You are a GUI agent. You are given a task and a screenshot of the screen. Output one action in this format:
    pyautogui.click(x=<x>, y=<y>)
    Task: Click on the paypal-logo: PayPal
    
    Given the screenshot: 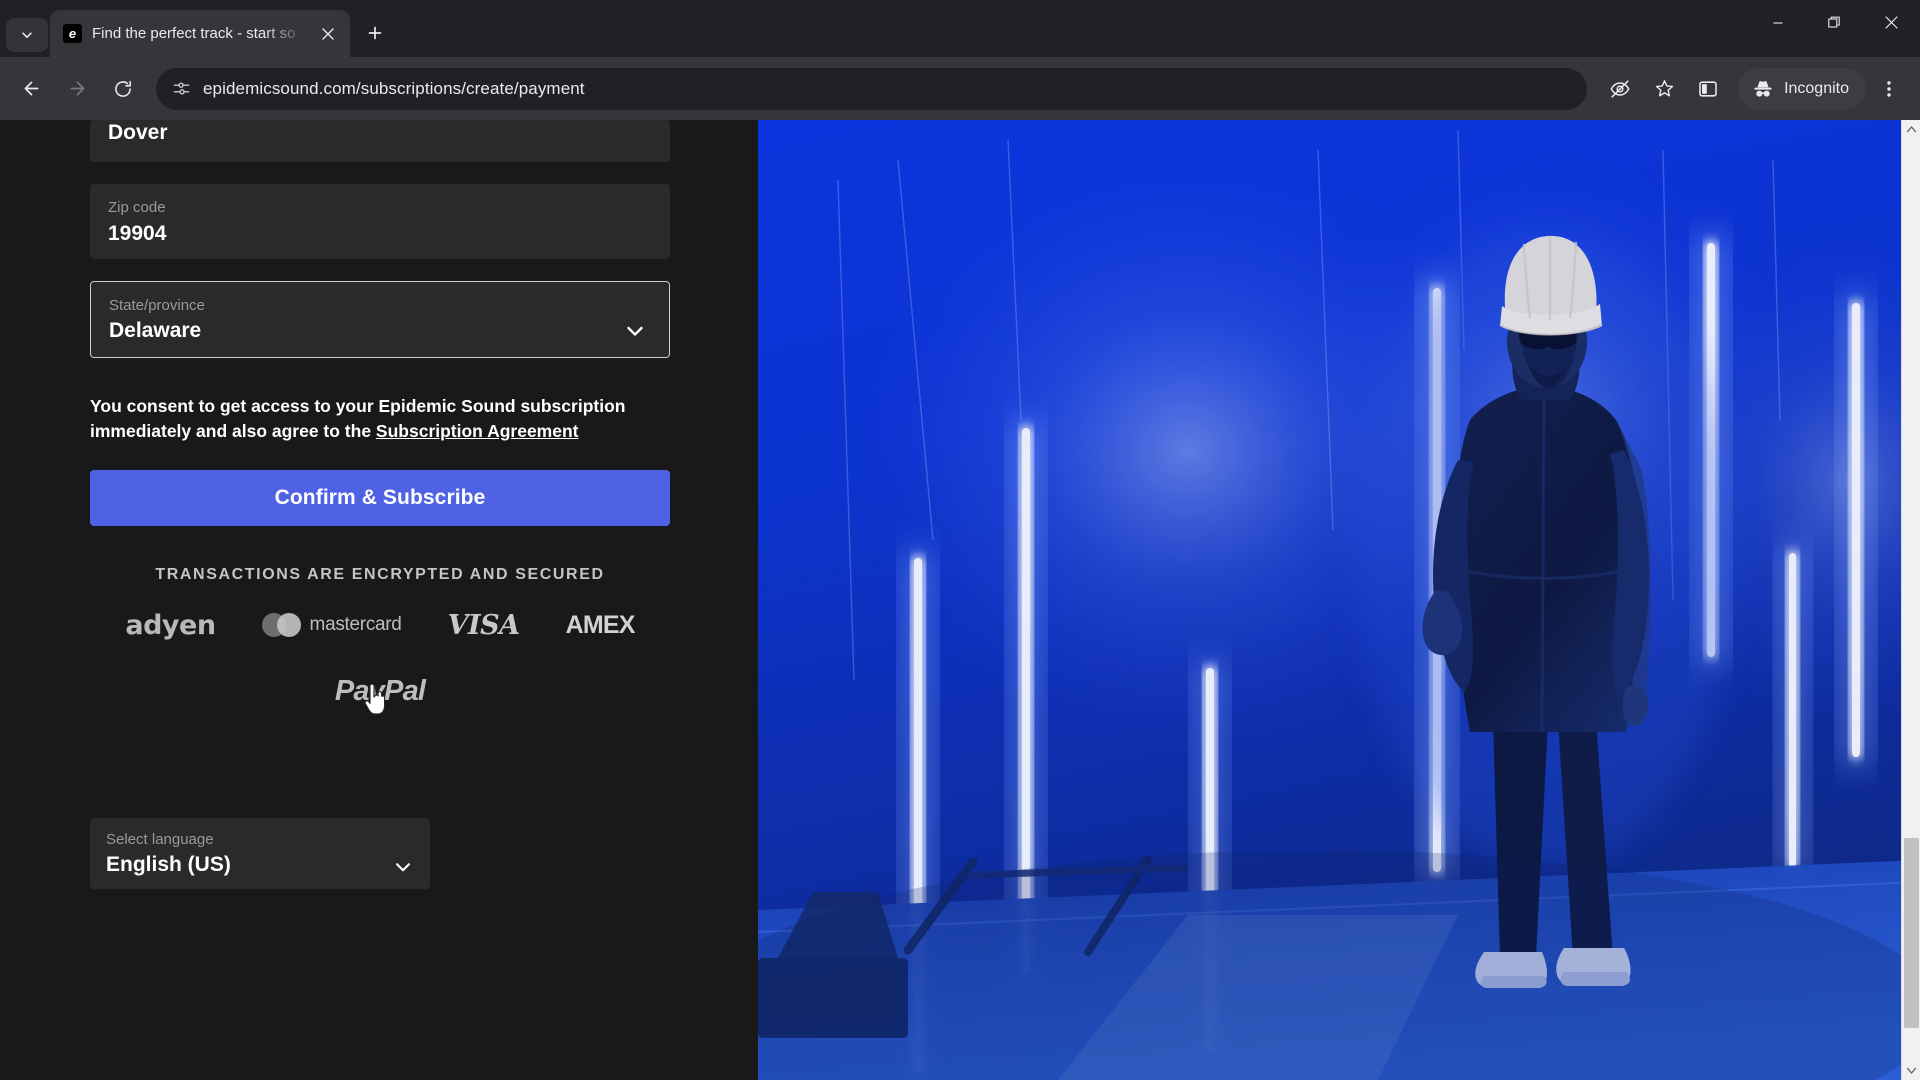 What is the action you would take?
    pyautogui.click(x=380, y=690)
    